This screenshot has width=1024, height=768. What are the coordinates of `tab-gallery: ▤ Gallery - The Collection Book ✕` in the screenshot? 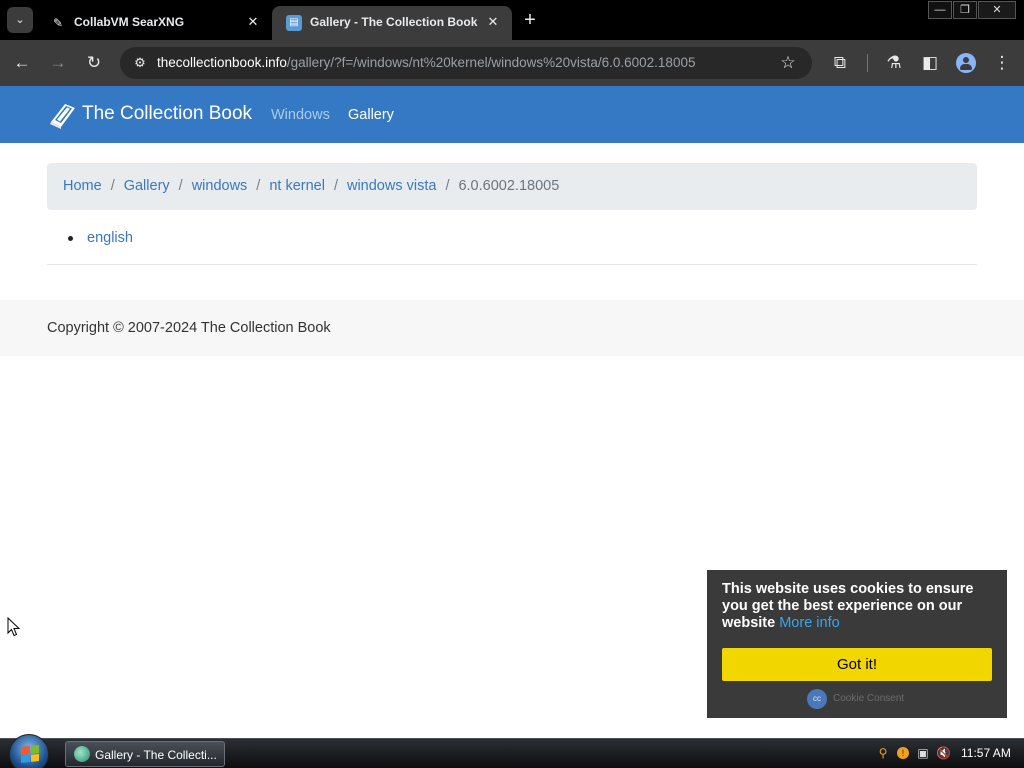 It's located at (392, 23).